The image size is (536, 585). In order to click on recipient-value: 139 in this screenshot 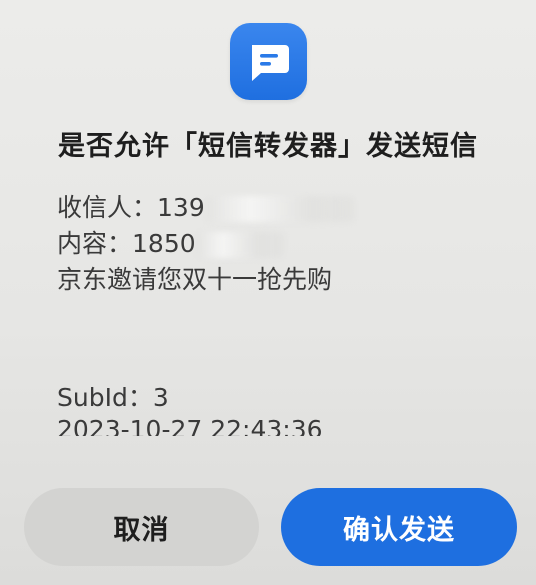, I will do `click(181, 207)`.